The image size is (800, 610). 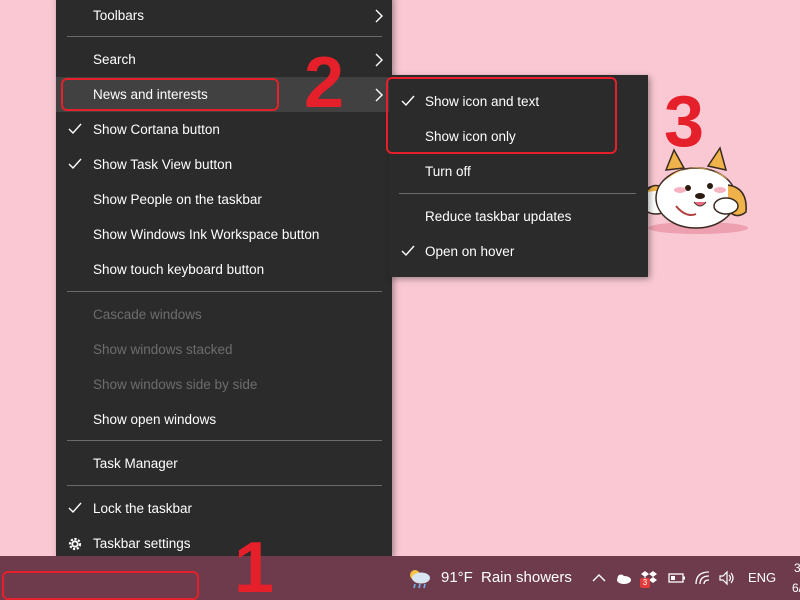 I want to click on notification-badge: 3, so click(x=645, y=583).